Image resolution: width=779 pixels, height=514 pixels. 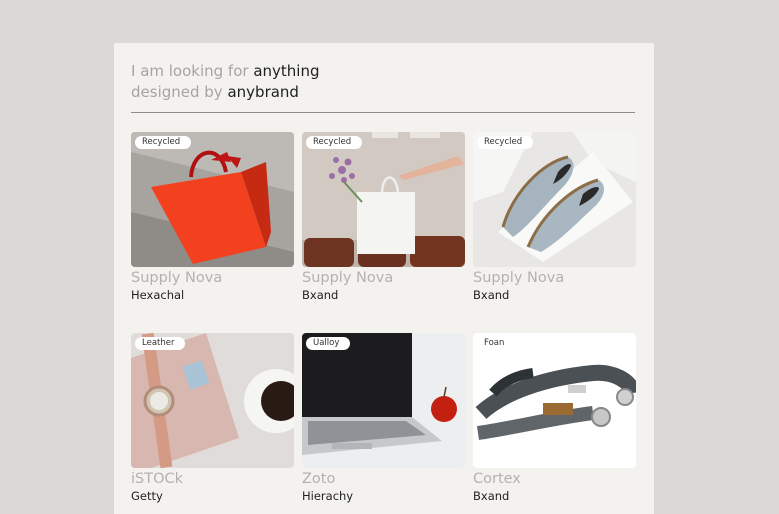 I want to click on brand-name: Zoto, so click(x=383, y=479).